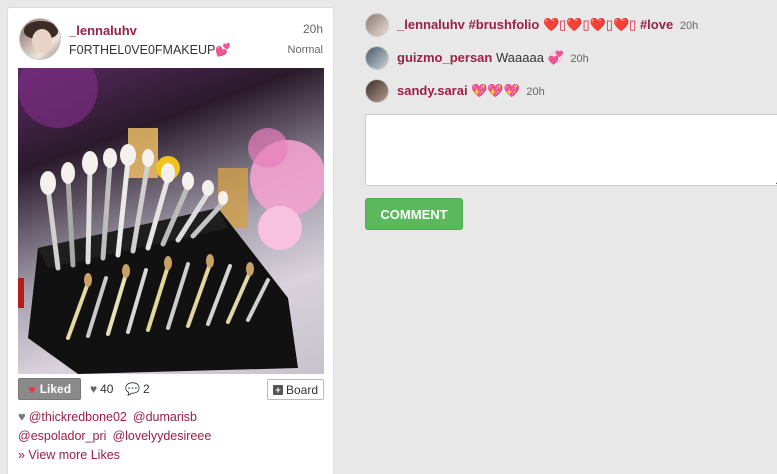 This screenshot has height=474, width=777. Describe the element at coordinates (55, 389) in the screenshot. I see `liked-label: Liked` at that location.